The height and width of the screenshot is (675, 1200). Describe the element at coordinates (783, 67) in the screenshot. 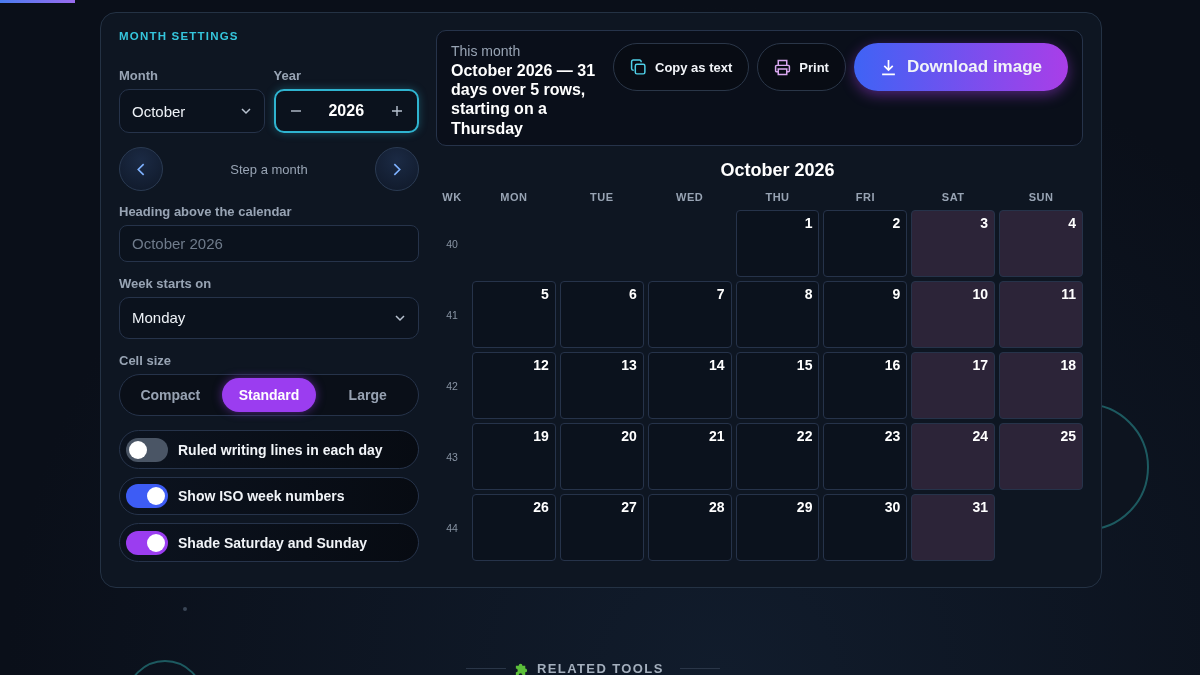

I see `printer-icon` at that location.